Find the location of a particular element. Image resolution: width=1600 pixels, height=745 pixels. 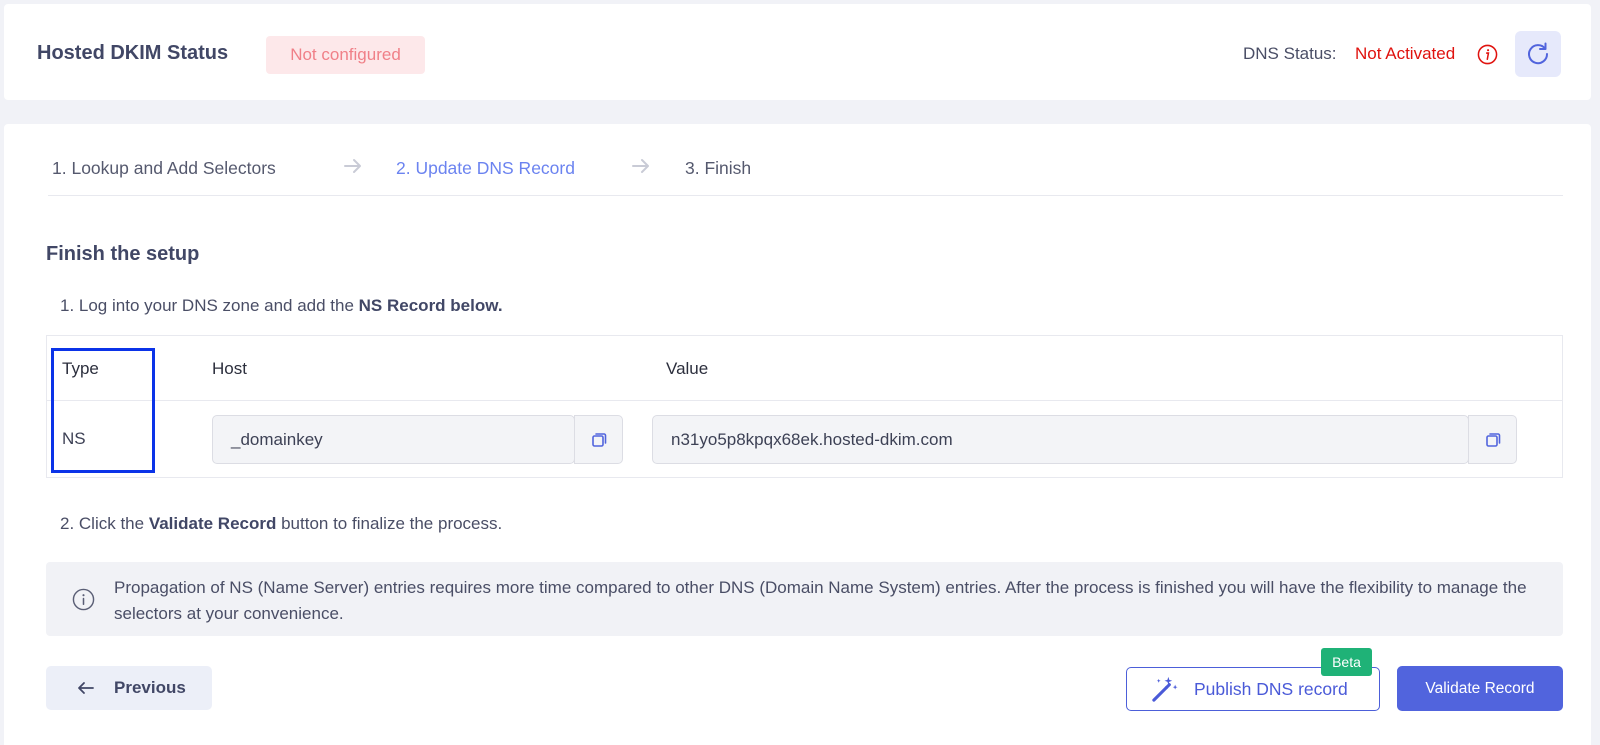

page-title: Hosted DKIM Status is located at coordinates (133, 53).